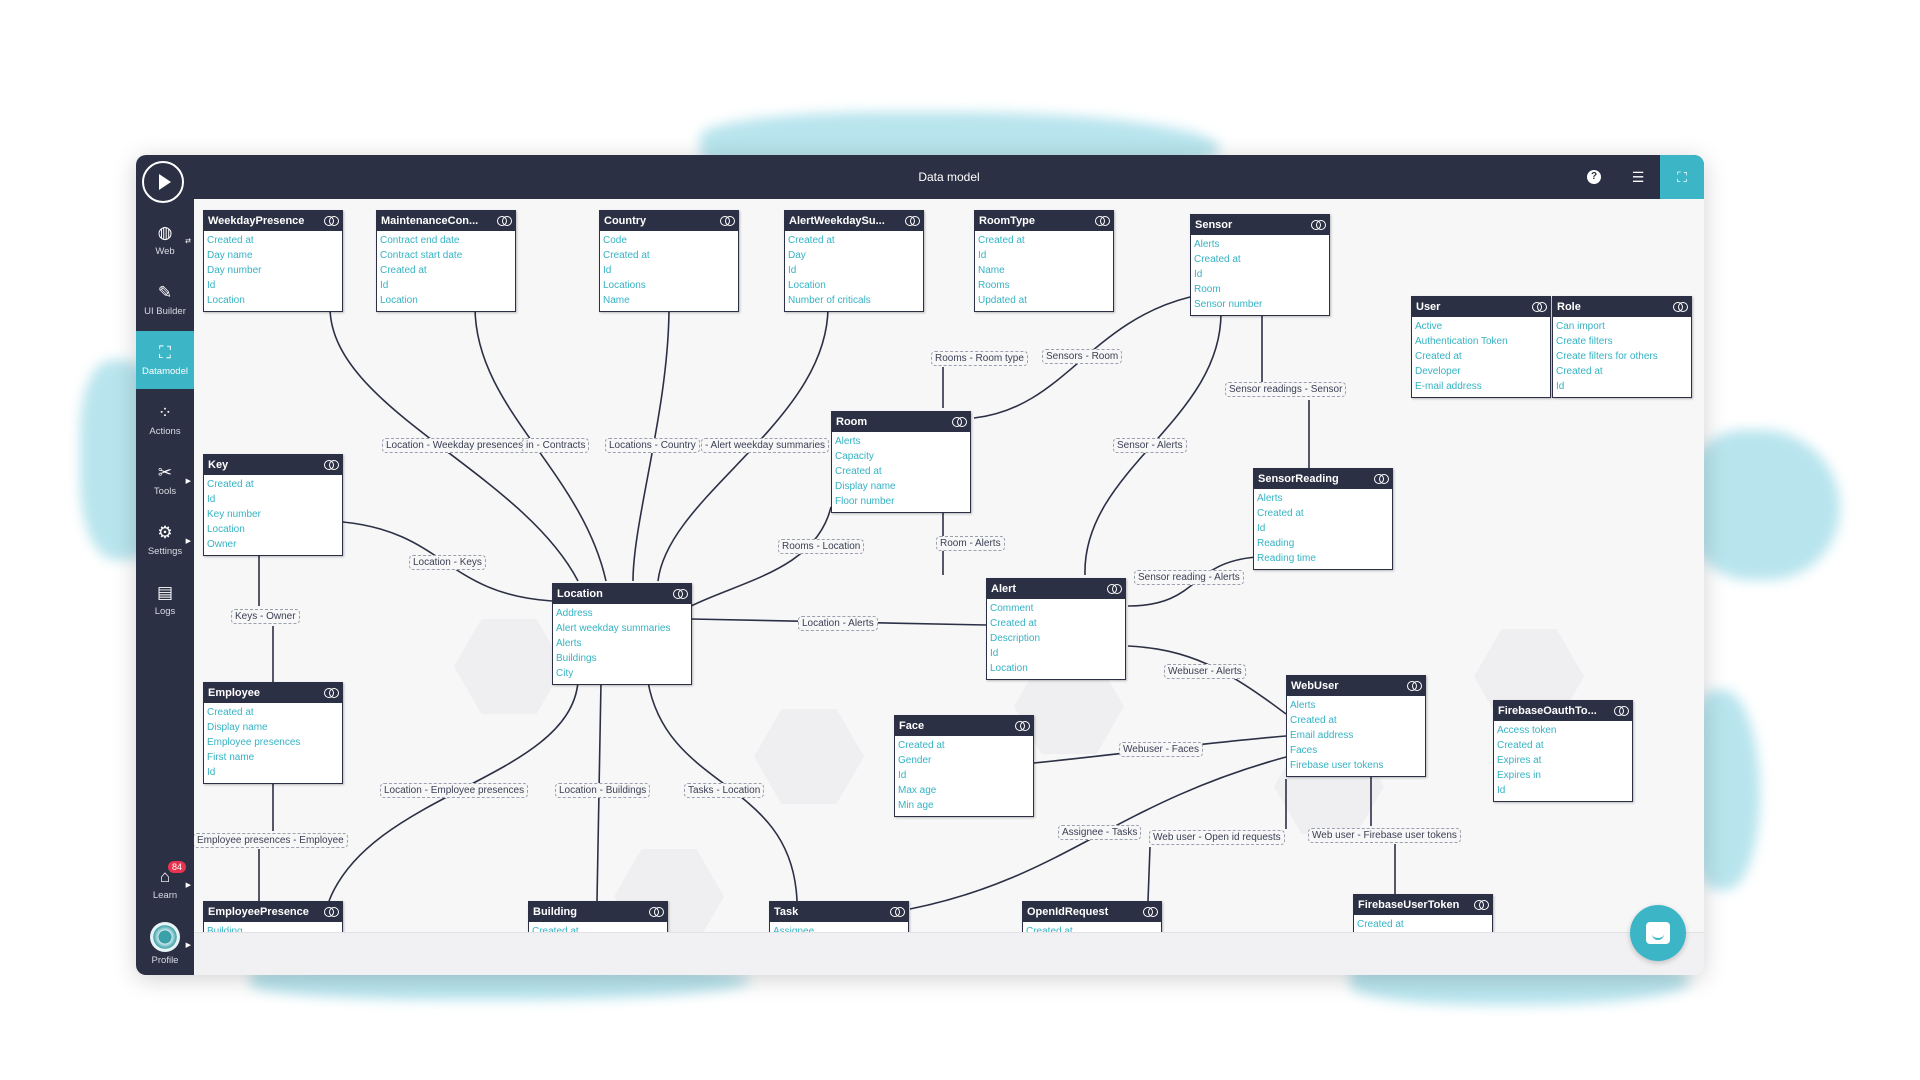  Describe the element at coordinates (622, 613) in the screenshot. I see `entity-field: Address` at that location.